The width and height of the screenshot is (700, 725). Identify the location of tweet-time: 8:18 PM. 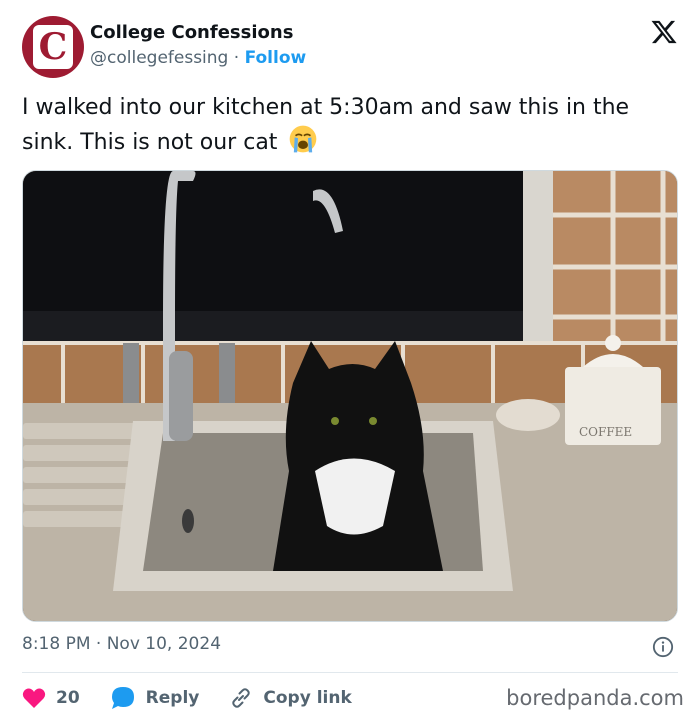
(56, 644).